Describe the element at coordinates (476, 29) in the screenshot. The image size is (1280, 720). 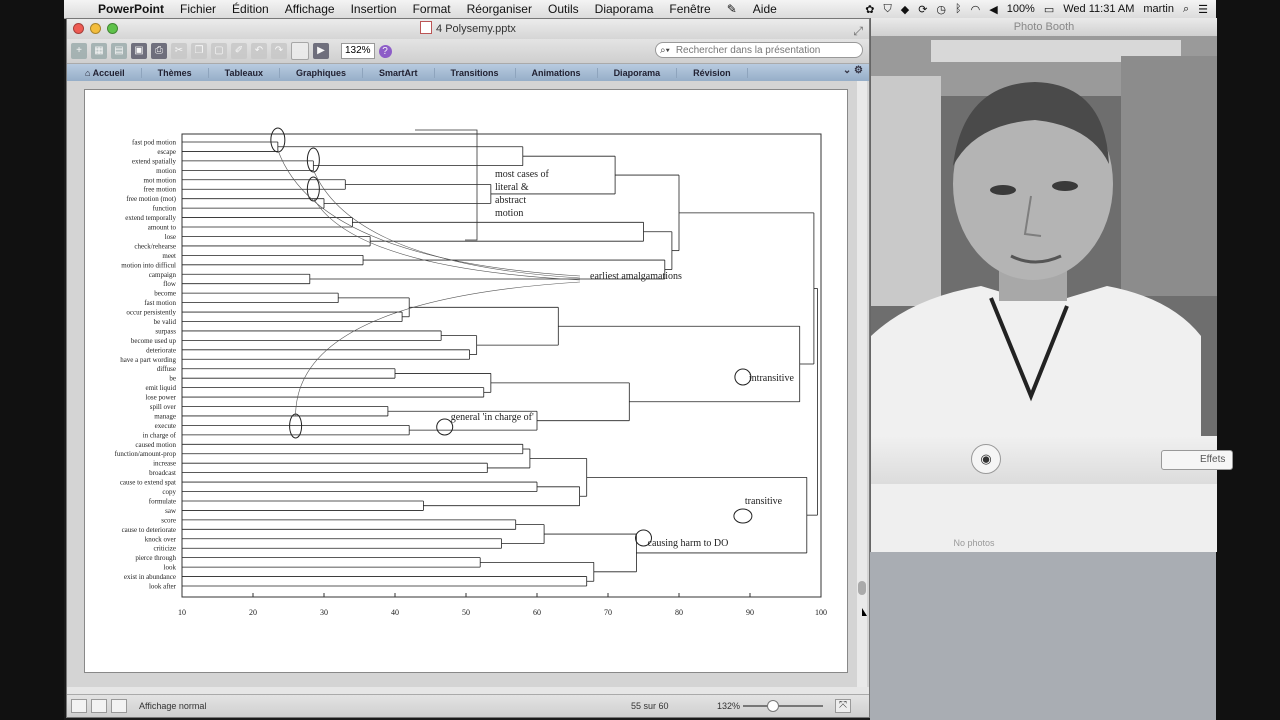
I see `window-title: 4 Polysemy.pptx` at that location.